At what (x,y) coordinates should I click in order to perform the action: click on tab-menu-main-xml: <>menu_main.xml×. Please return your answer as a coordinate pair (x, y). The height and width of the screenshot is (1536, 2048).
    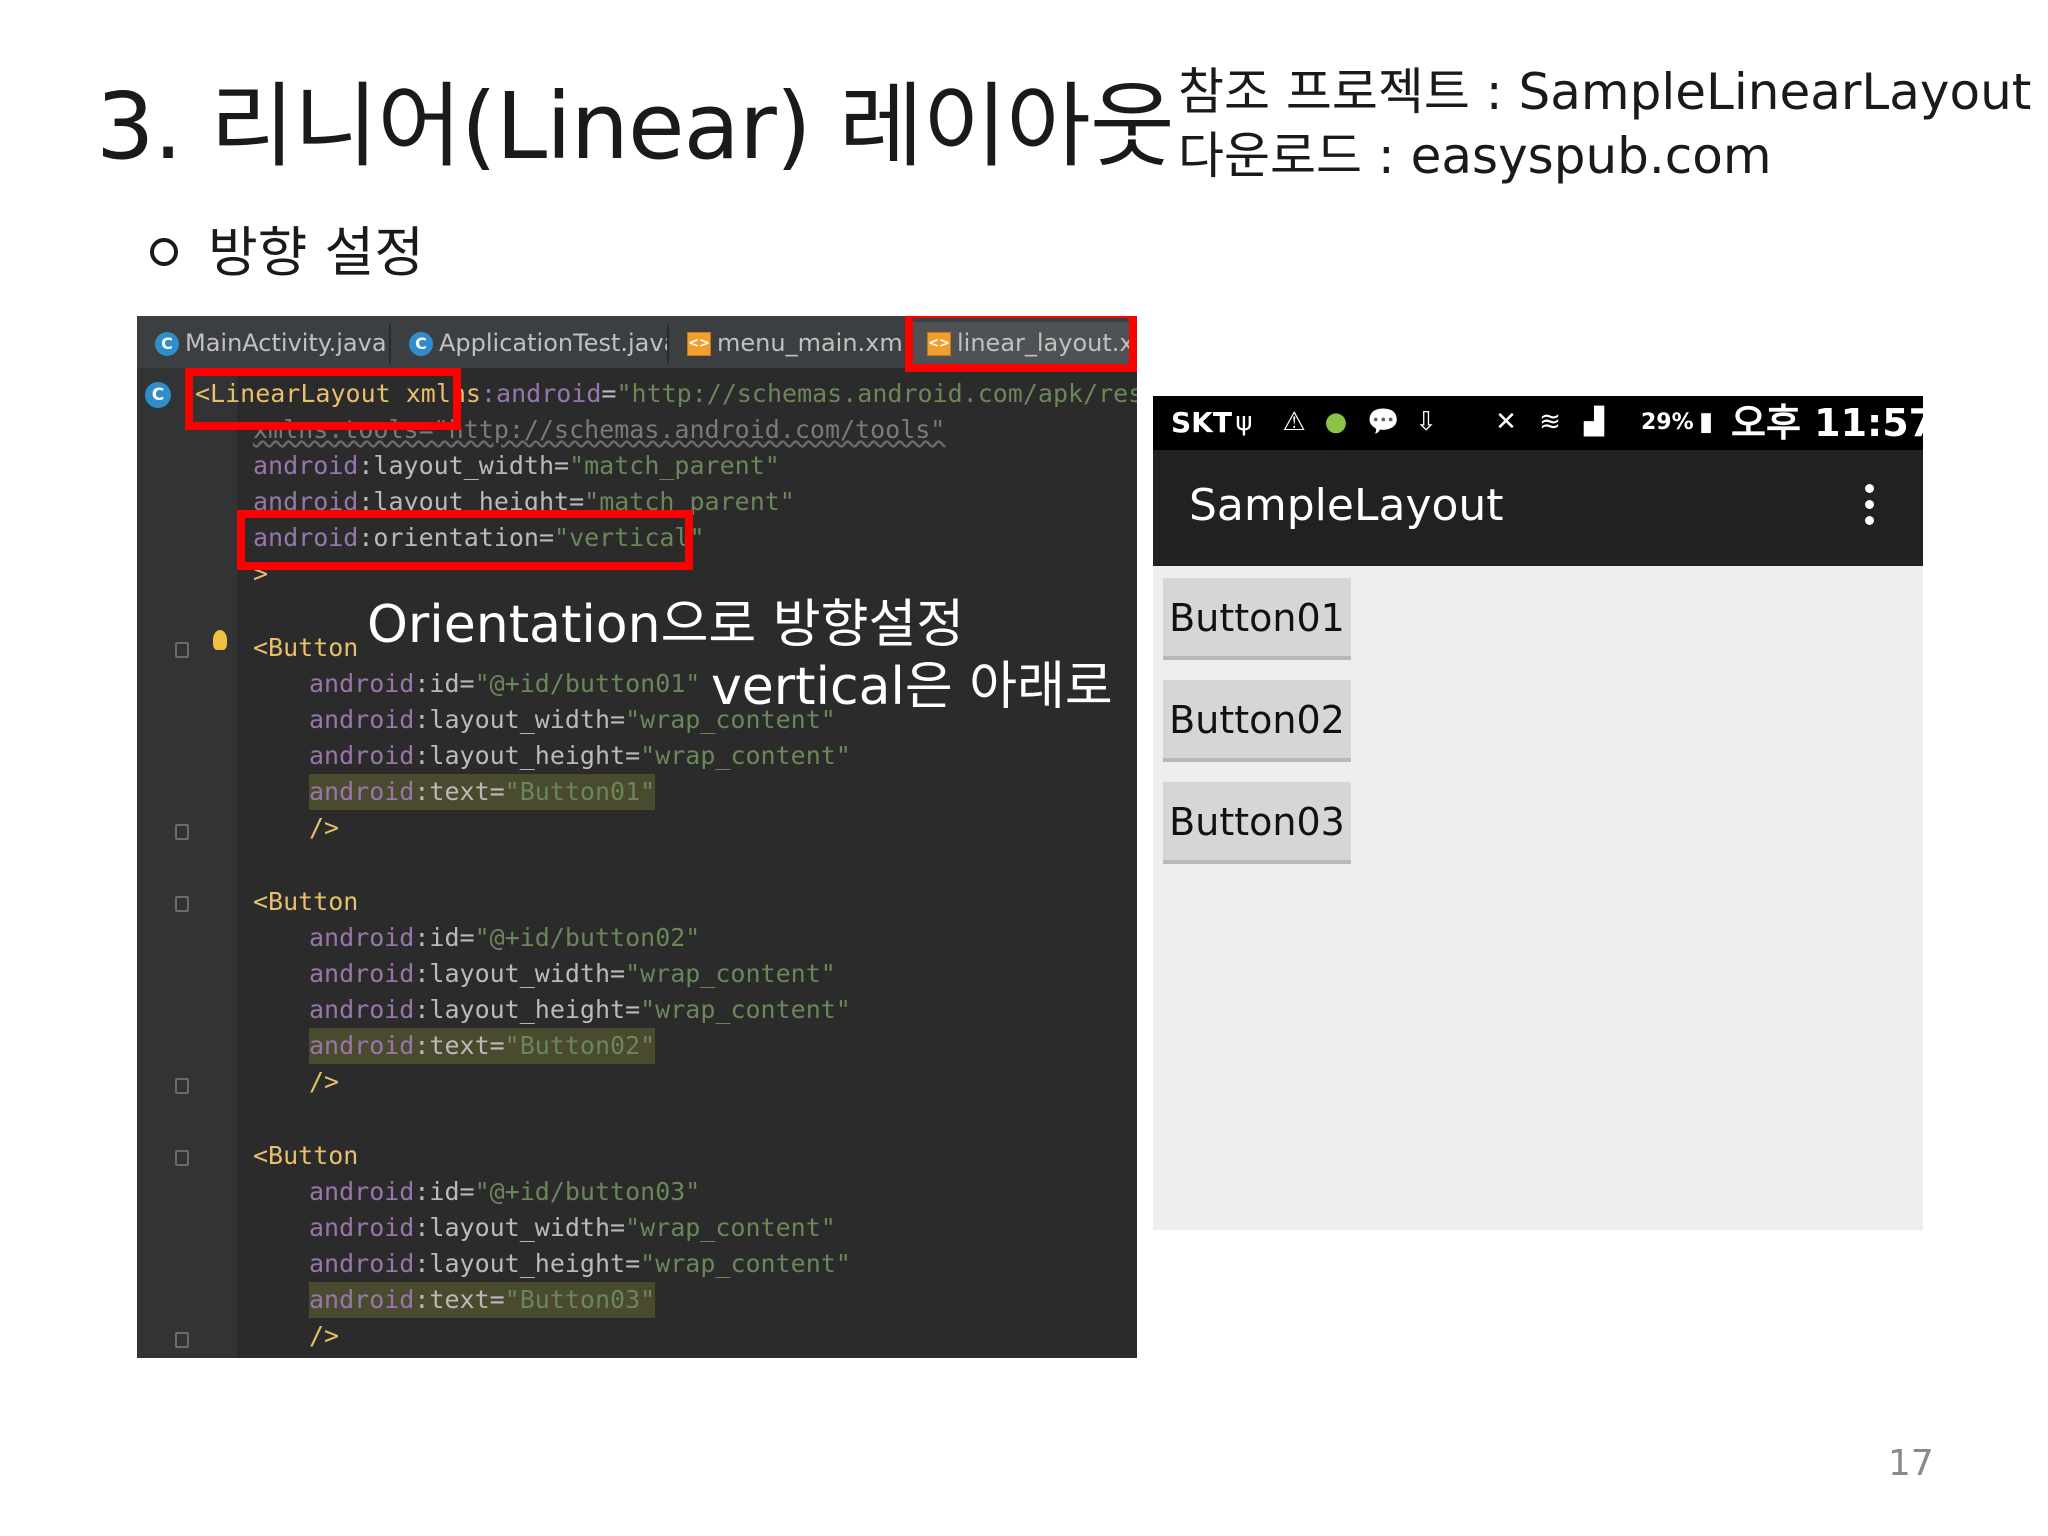
    Looking at the image, I should click on (803, 343).